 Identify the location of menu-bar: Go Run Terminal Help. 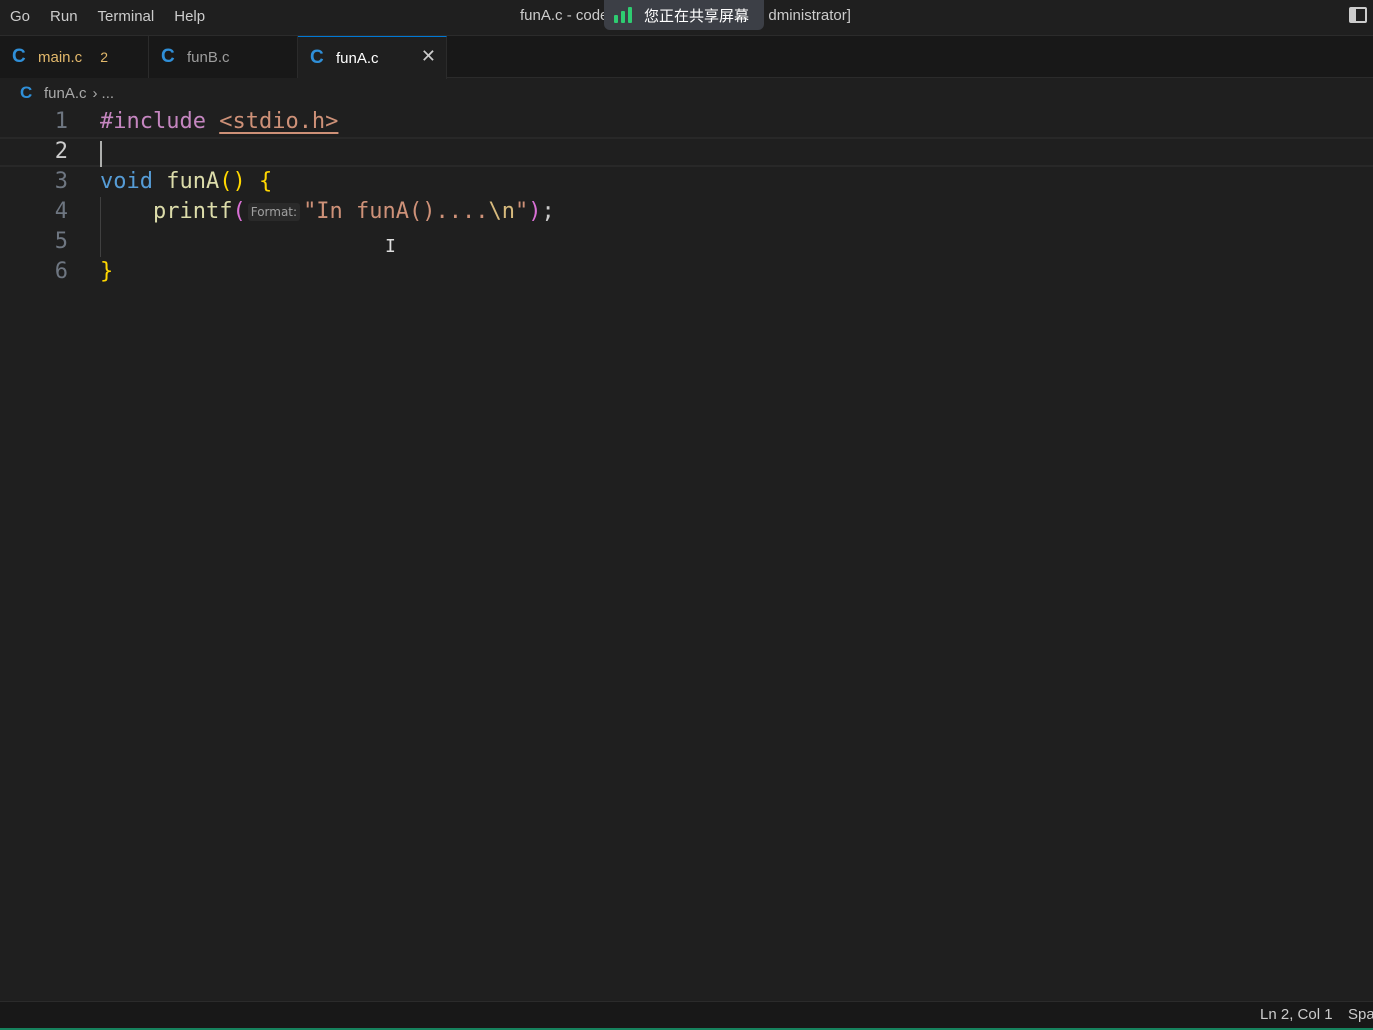
(107, 17).